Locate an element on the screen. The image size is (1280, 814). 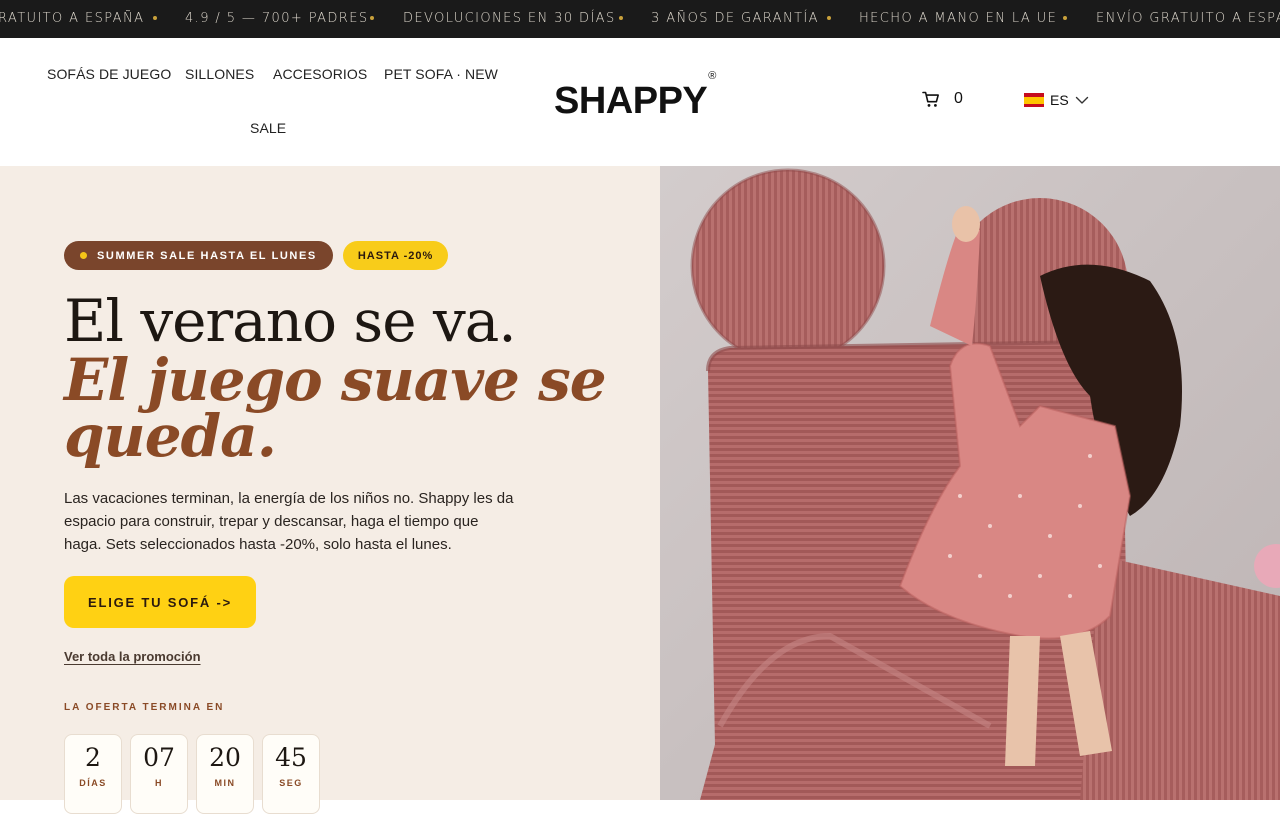
headline-line-3: queda. is located at coordinates (170, 436).